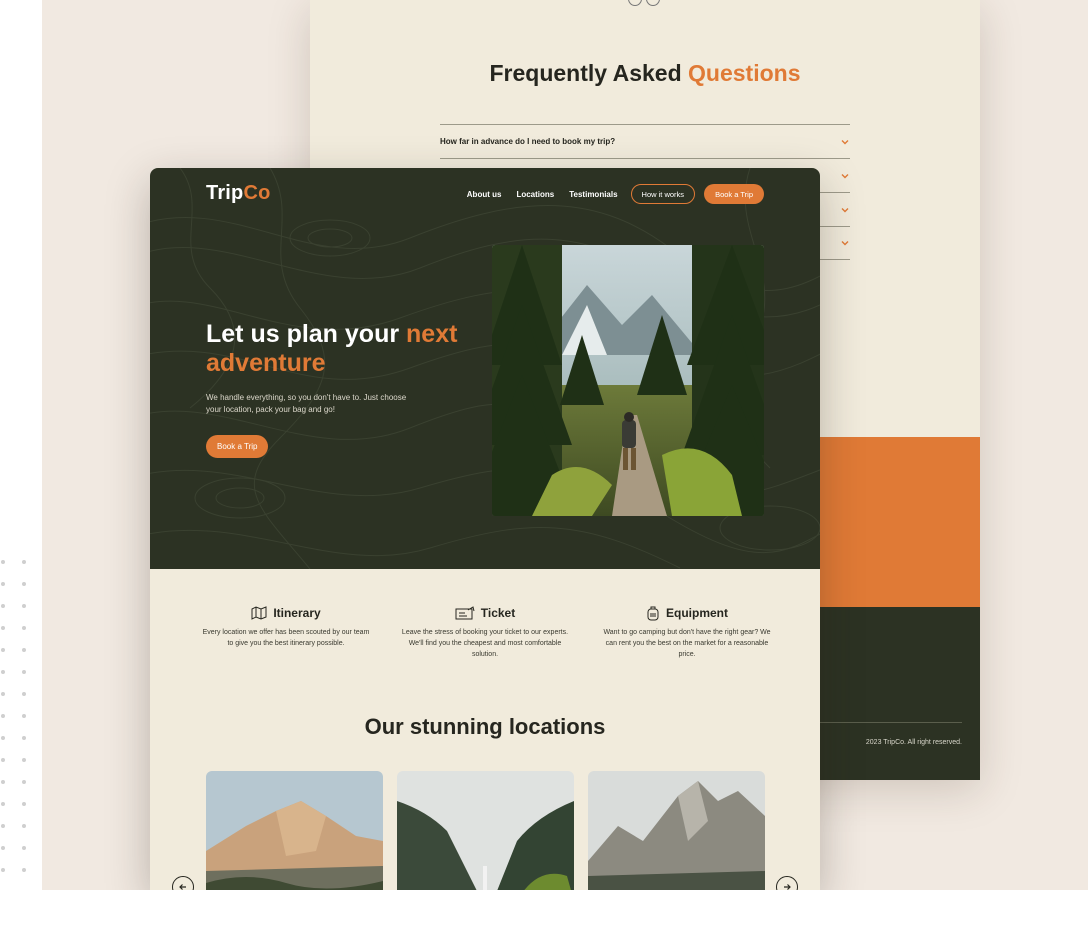  What do you see at coordinates (237, 446) in the screenshot?
I see `hero-book-button: Book a Trip` at bounding box center [237, 446].